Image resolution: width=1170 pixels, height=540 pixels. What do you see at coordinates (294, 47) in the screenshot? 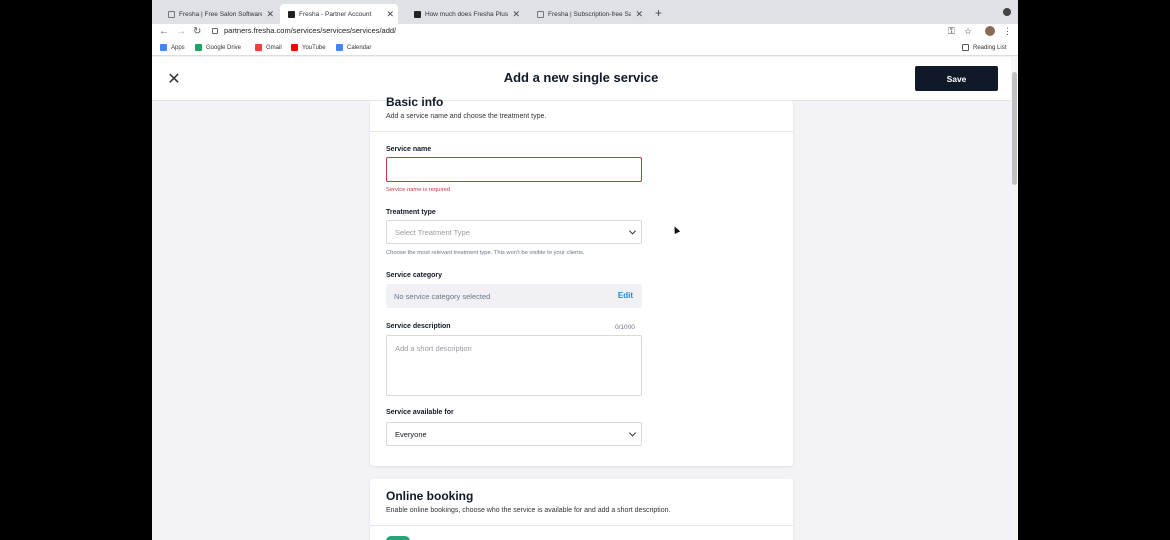
I see `youtube-icon` at bounding box center [294, 47].